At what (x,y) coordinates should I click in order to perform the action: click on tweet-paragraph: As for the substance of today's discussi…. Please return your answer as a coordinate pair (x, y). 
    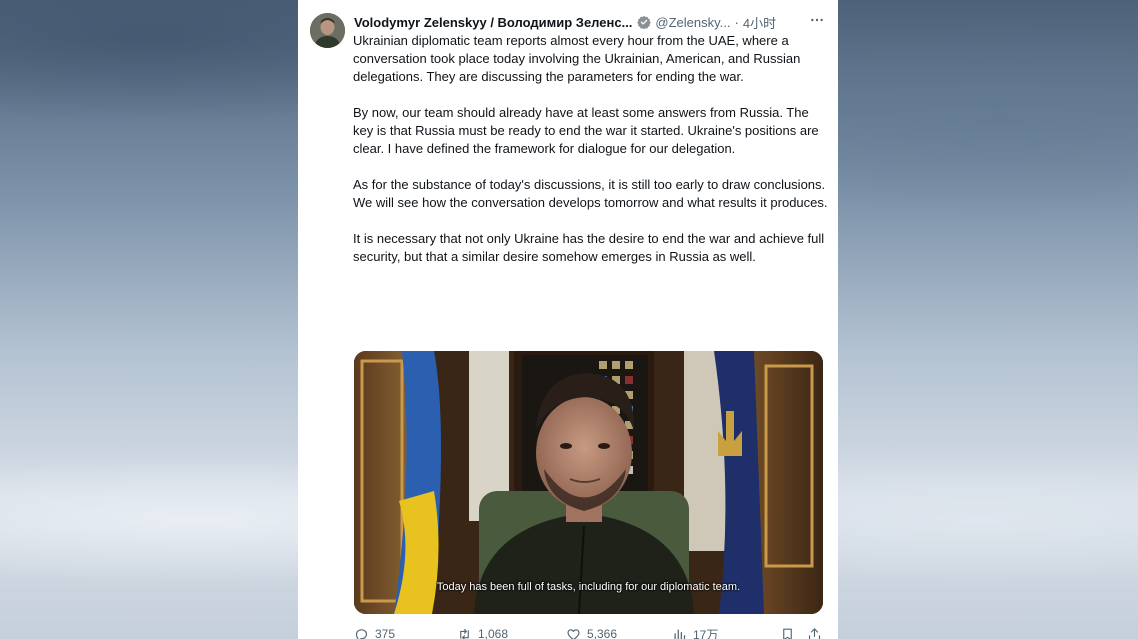
    Looking at the image, I should click on (590, 193).